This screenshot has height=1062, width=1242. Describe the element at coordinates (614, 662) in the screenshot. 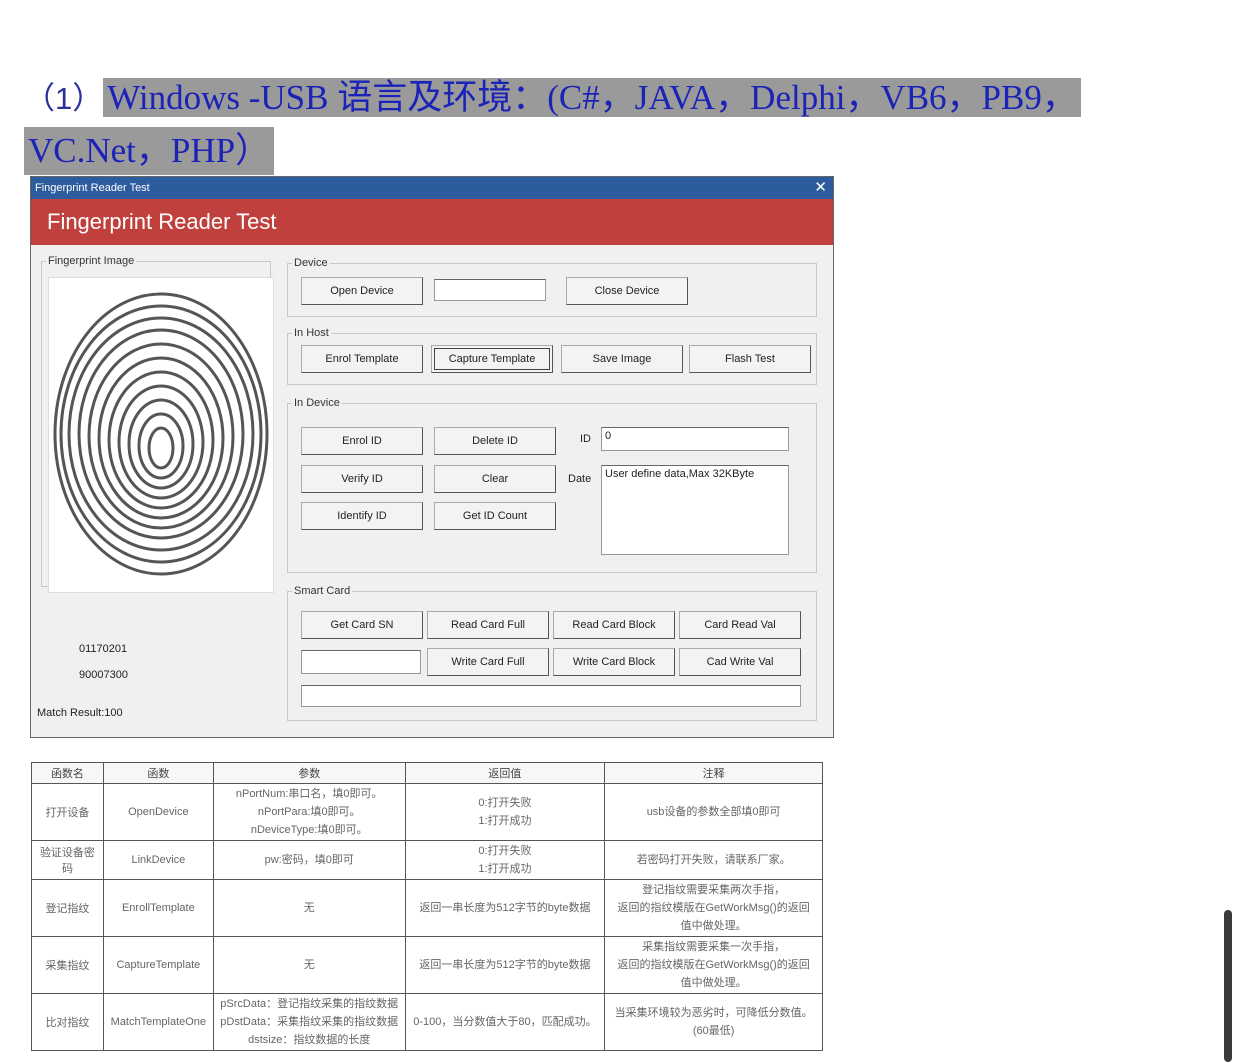

I see `write-card-block-button: Write Card Block` at that location.